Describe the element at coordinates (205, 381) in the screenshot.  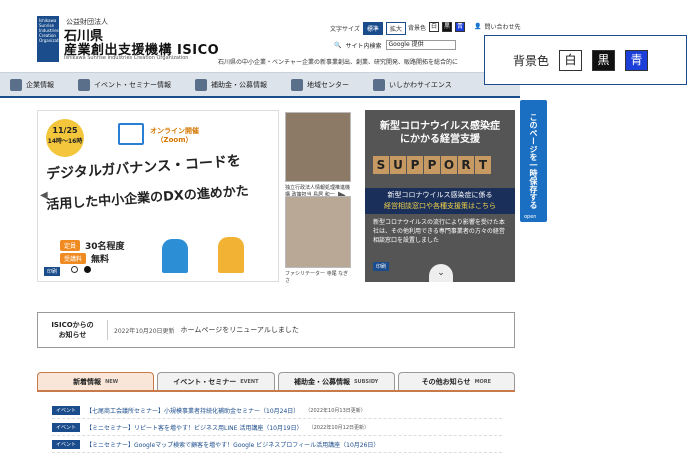
I see `tab-label: イベント・セミナー` at that location.